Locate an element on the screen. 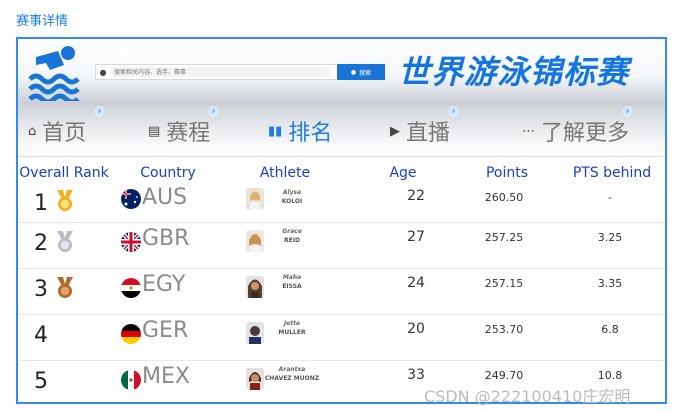  mexico-flag-icon is located at coordinates (131, 380).